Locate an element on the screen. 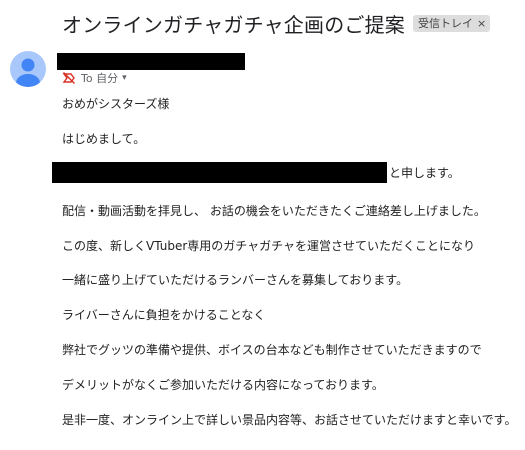 The height and width of the screenshot is (450, 525). sender-name-redacted is located at coordinates (151, 61).